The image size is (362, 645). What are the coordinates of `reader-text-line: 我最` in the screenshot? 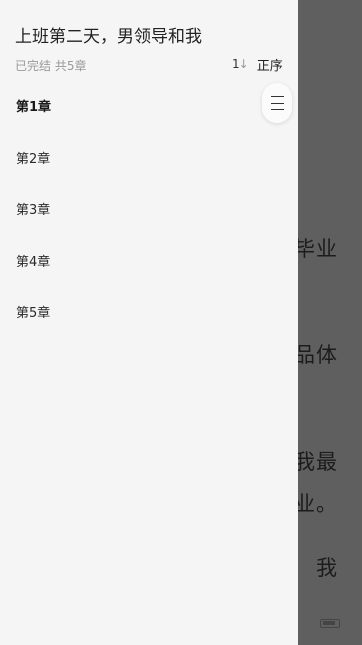 It's located at (316, 462).